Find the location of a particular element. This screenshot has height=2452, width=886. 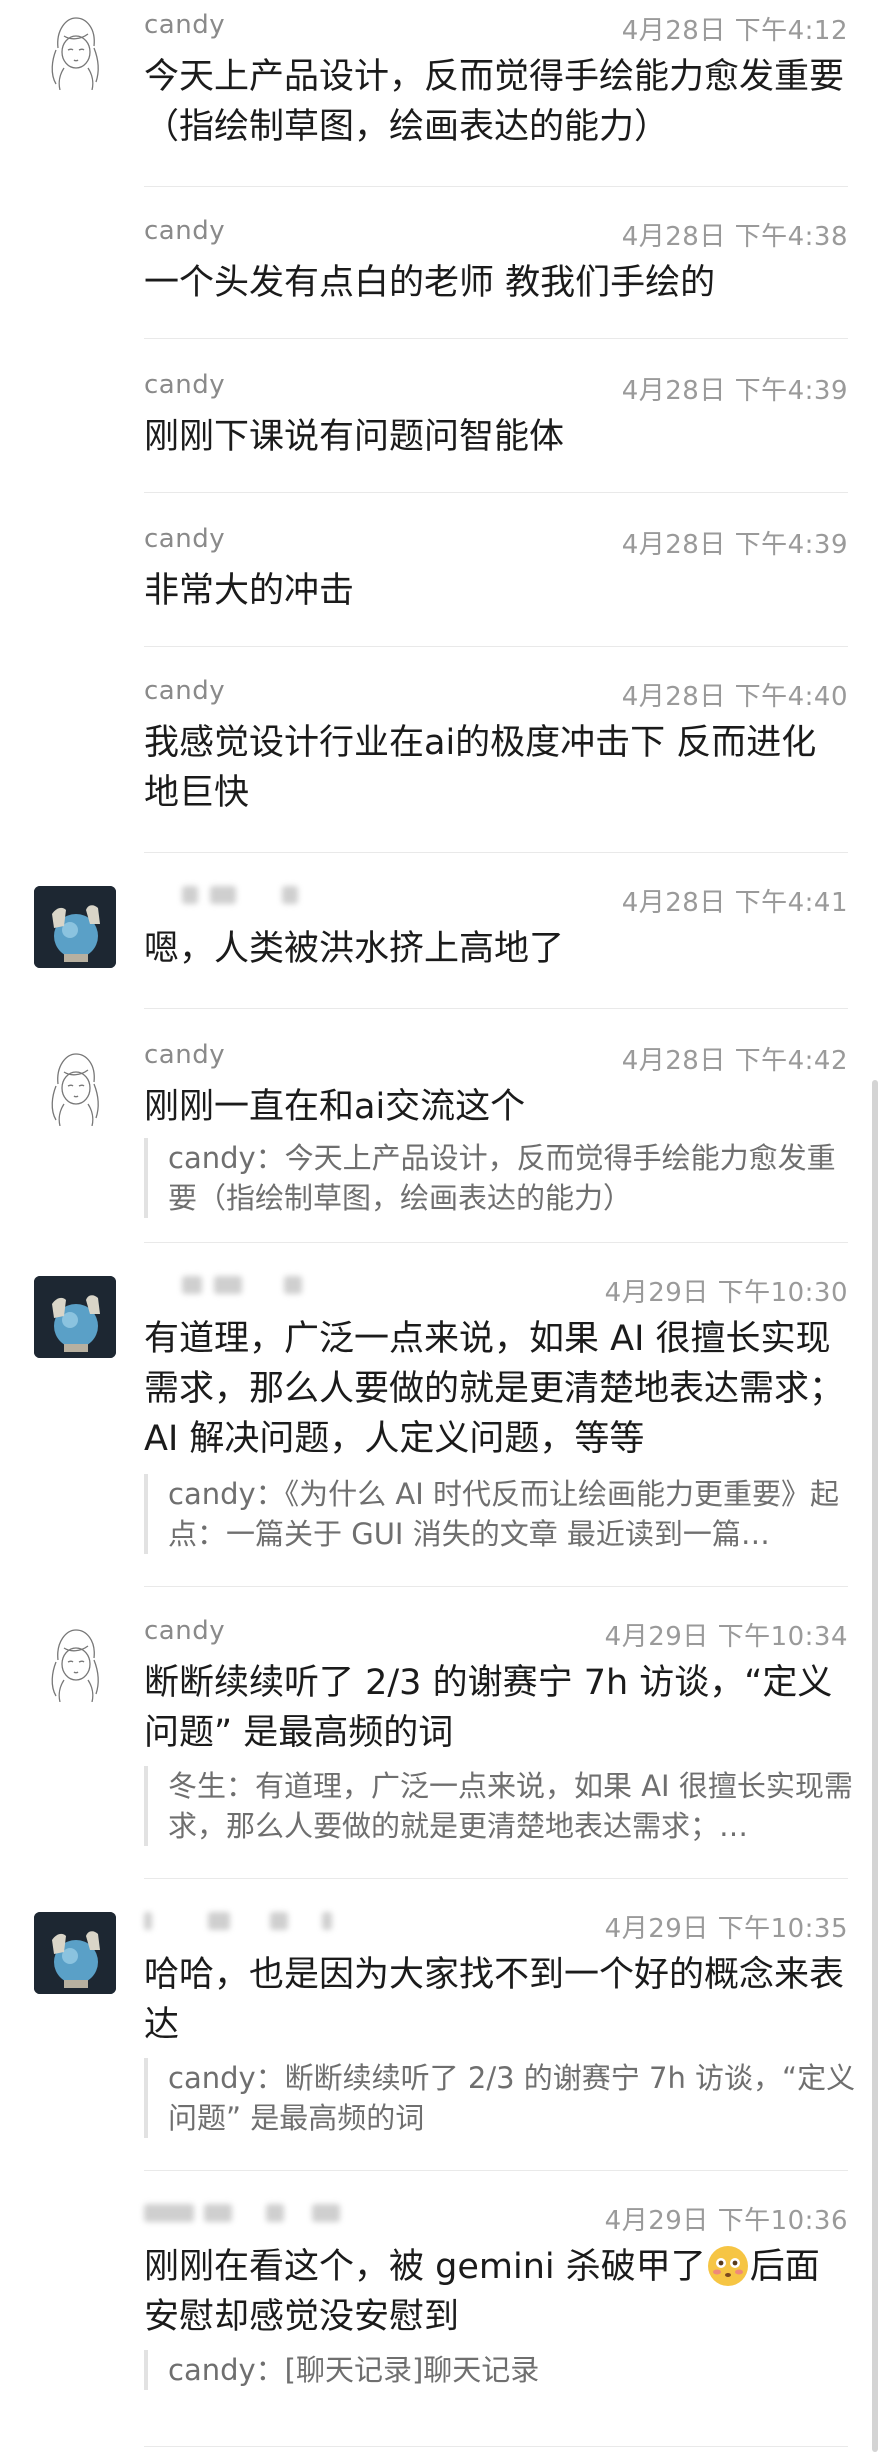

timestamp: 4月29日 下午10:30 is located at coordinates (726, 1293).